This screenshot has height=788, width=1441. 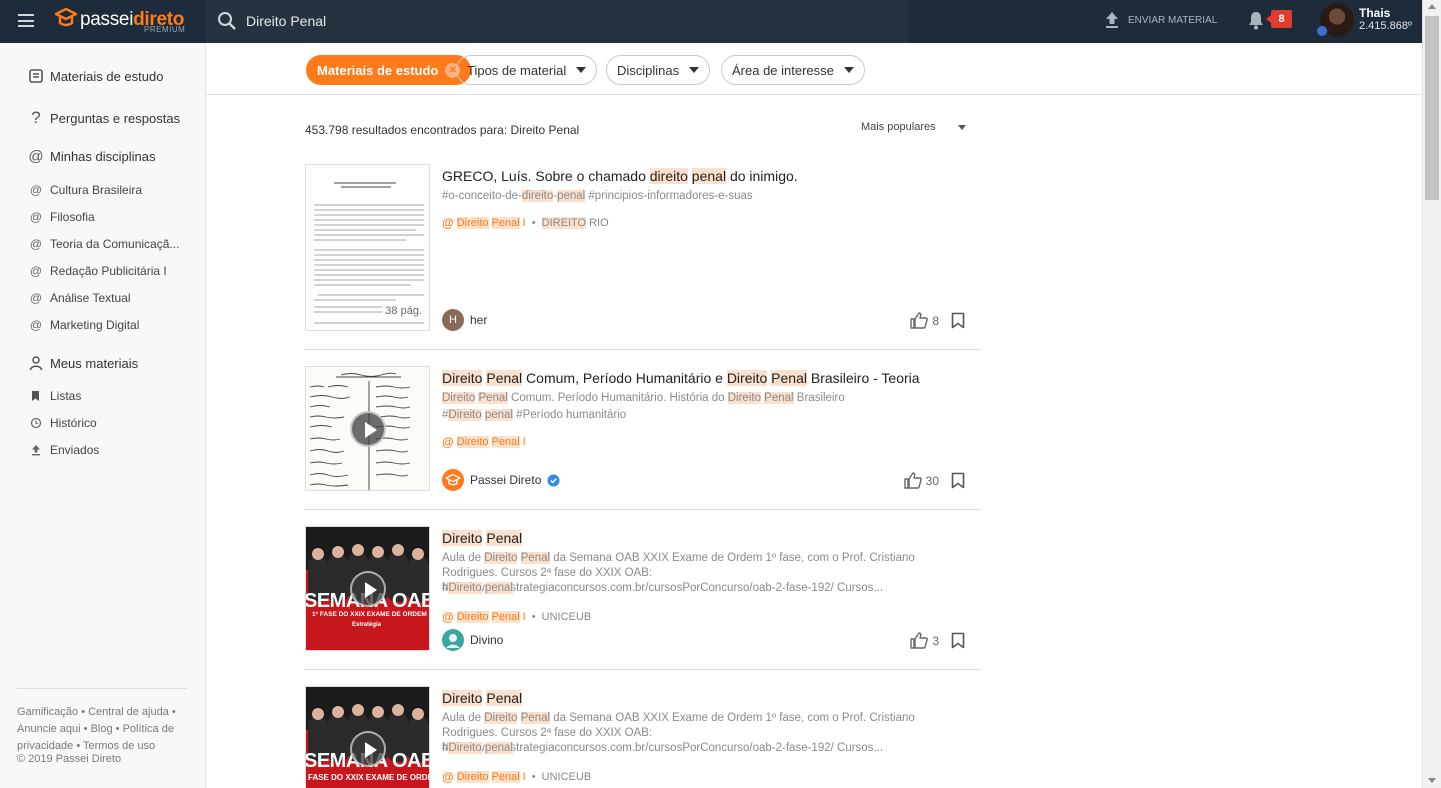 I want to click on sidebar-item-my-materials: Meus materiais, so click(x=83, y=363).